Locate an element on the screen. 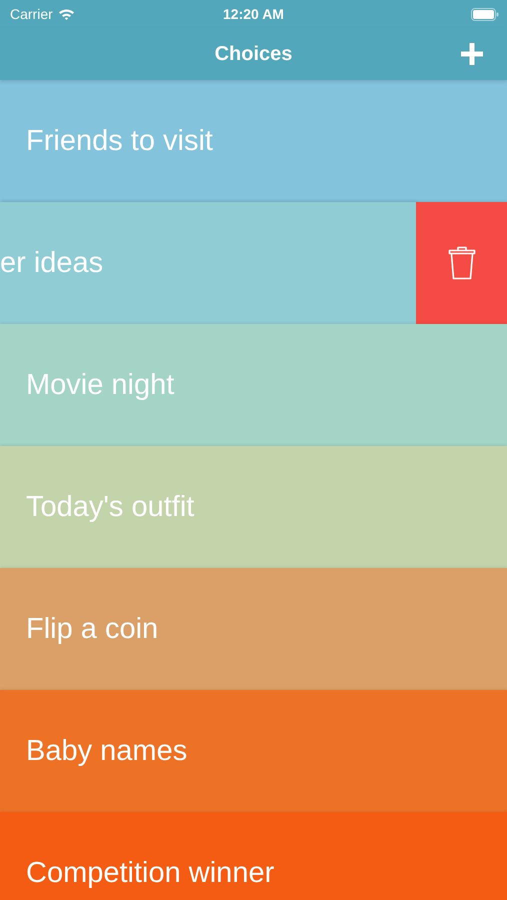  choice-row: Movie night is located at coordinates (253, 385).